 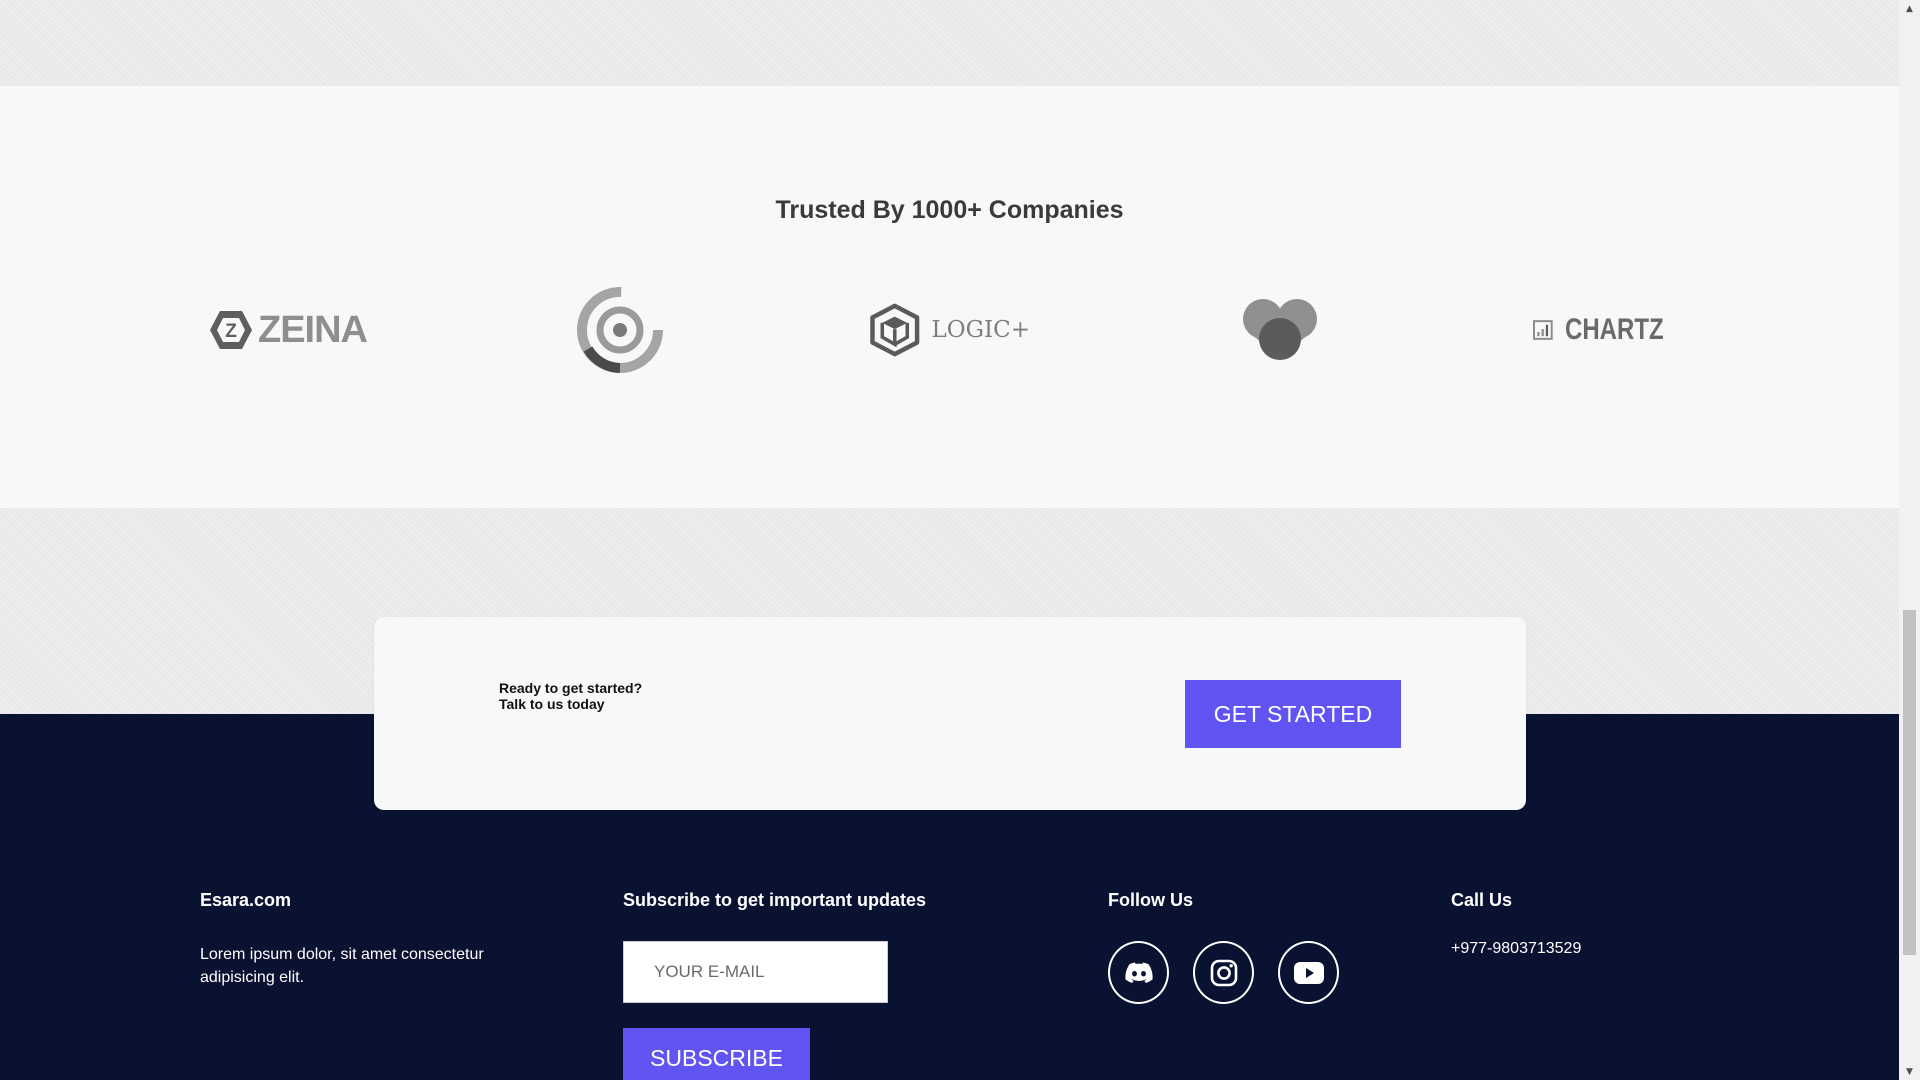 I want to click on footer-brand-title: Esara.com, so click(x=246, y=900).